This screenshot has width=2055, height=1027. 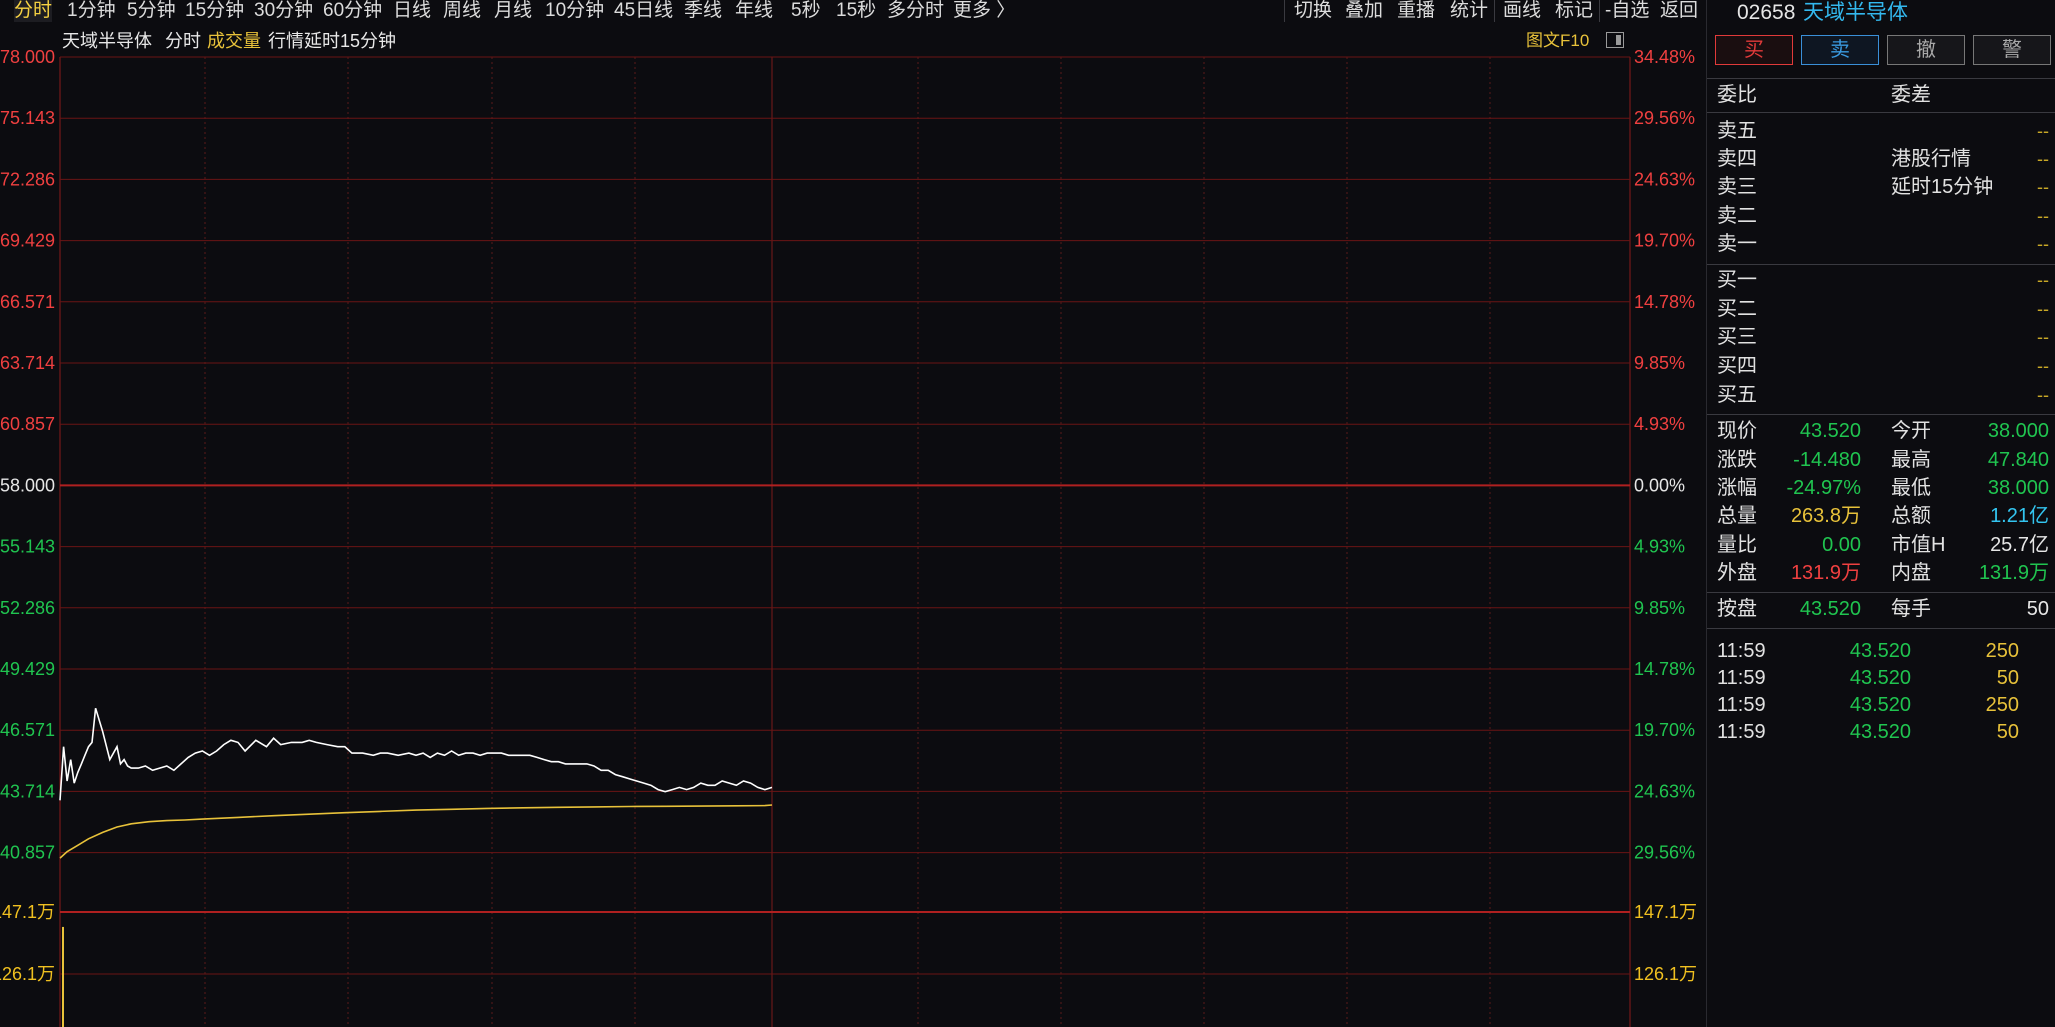 I want to click on bid-3-label: 买三, so click(x=1737, y=337).